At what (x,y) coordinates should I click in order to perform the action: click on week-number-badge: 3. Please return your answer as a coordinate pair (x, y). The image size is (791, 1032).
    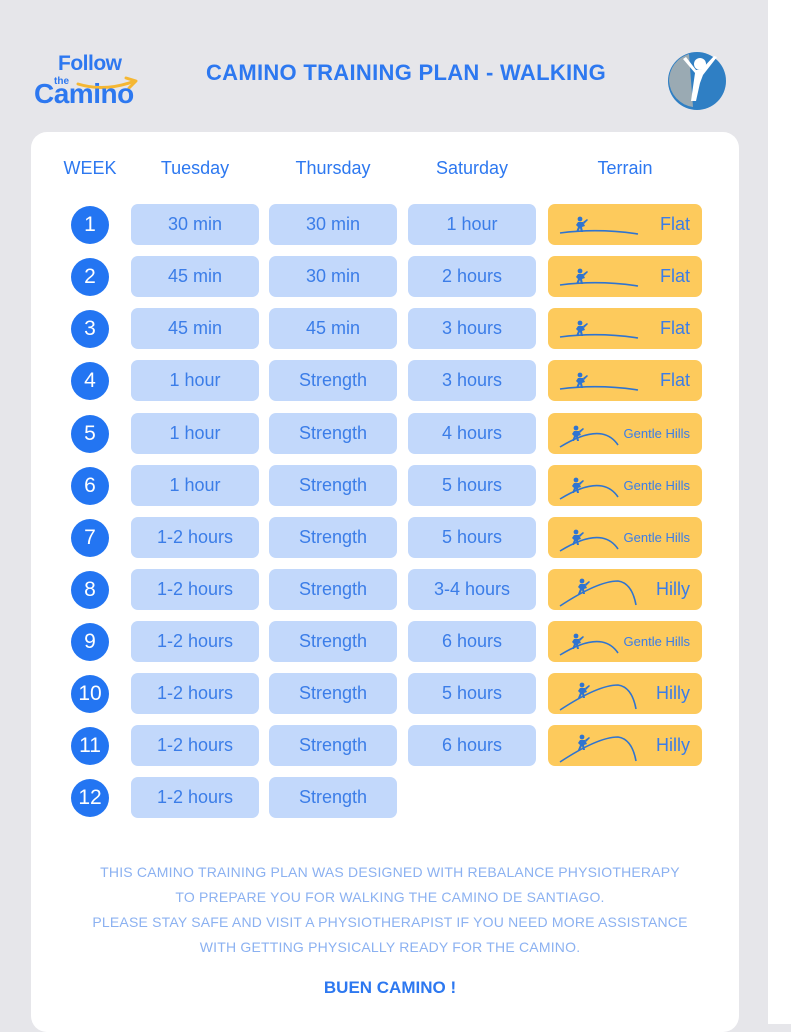
    Looking at the image, I should click on (90, 329).